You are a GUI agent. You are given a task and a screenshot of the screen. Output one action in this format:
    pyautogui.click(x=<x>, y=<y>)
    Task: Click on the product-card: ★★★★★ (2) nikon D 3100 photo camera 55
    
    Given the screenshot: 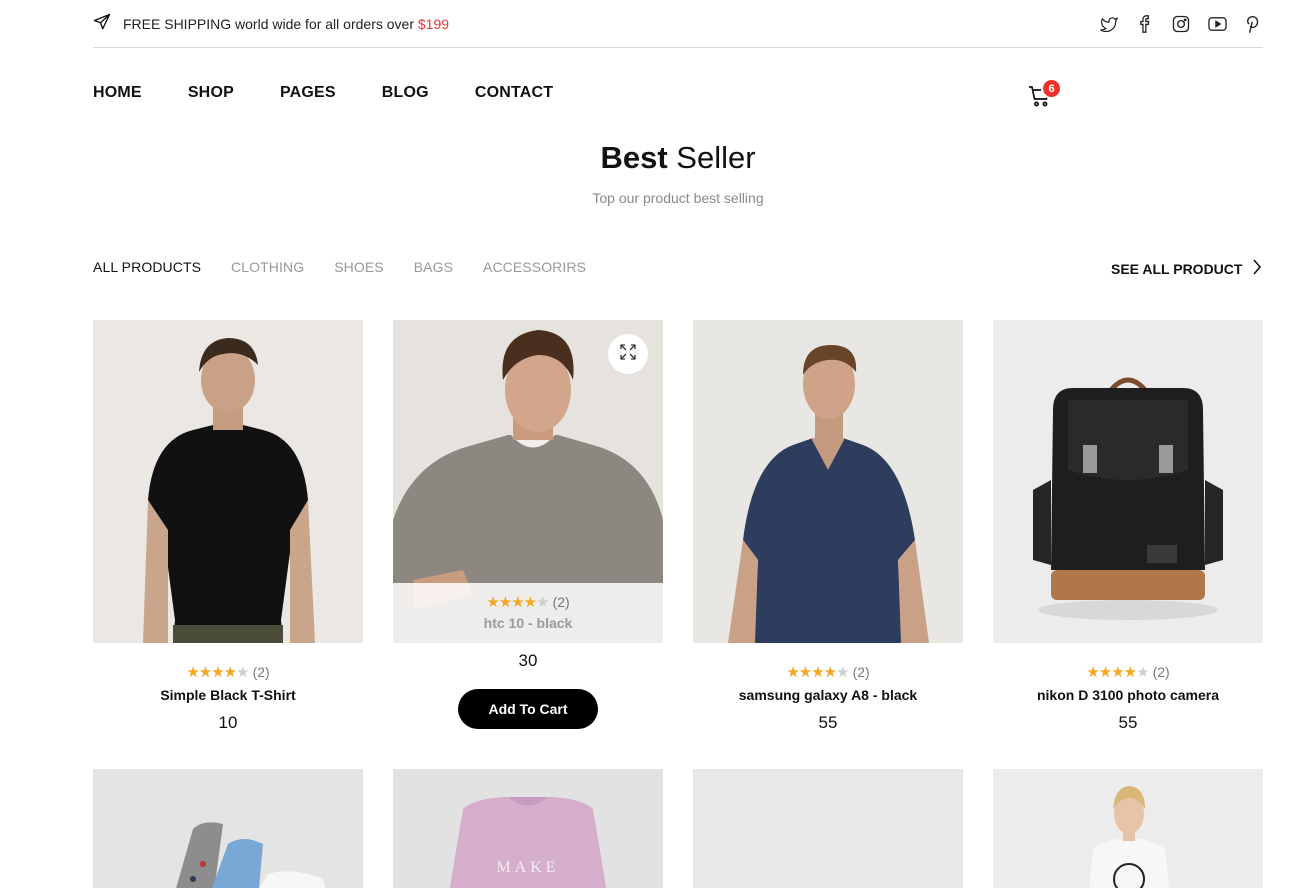 What is the action you would take?
    pyautogui.click(x=1128, y=526)
    